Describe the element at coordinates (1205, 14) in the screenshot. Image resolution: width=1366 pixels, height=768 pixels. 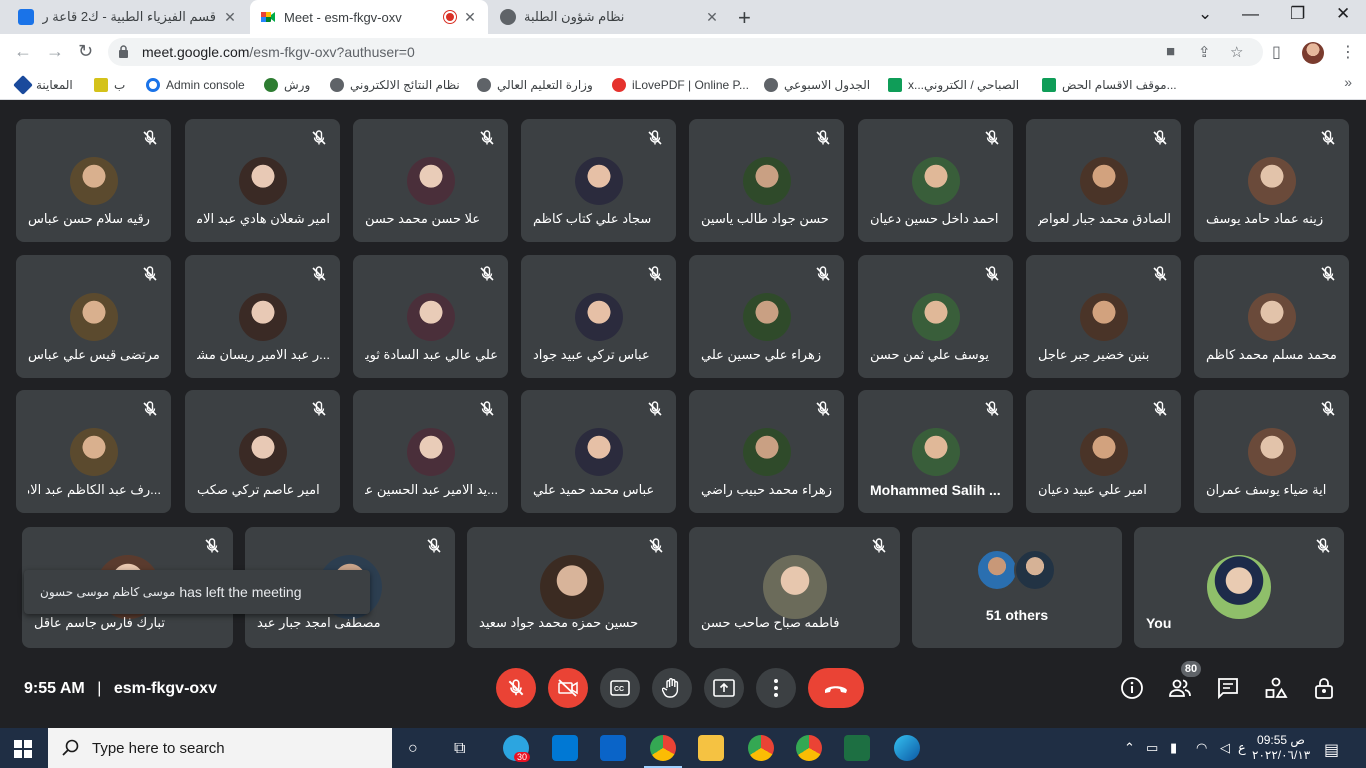
I see `tab-search-icon: ⌄` at that location.